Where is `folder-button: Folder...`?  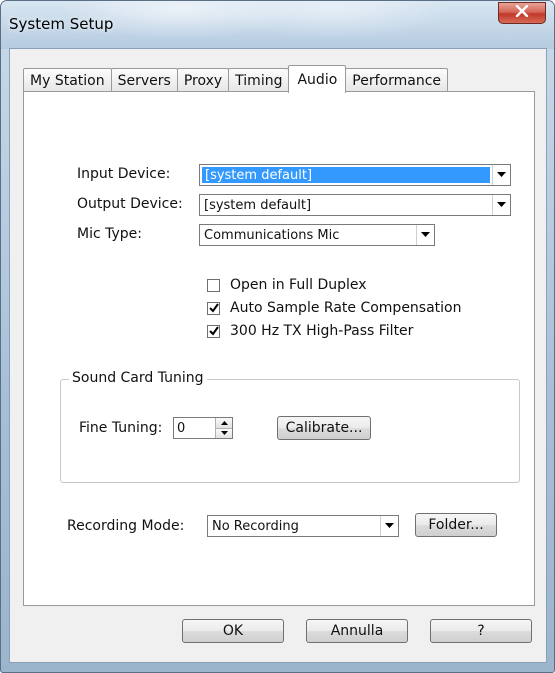 folder-button: Folder... is located at coordinates (456, 525).